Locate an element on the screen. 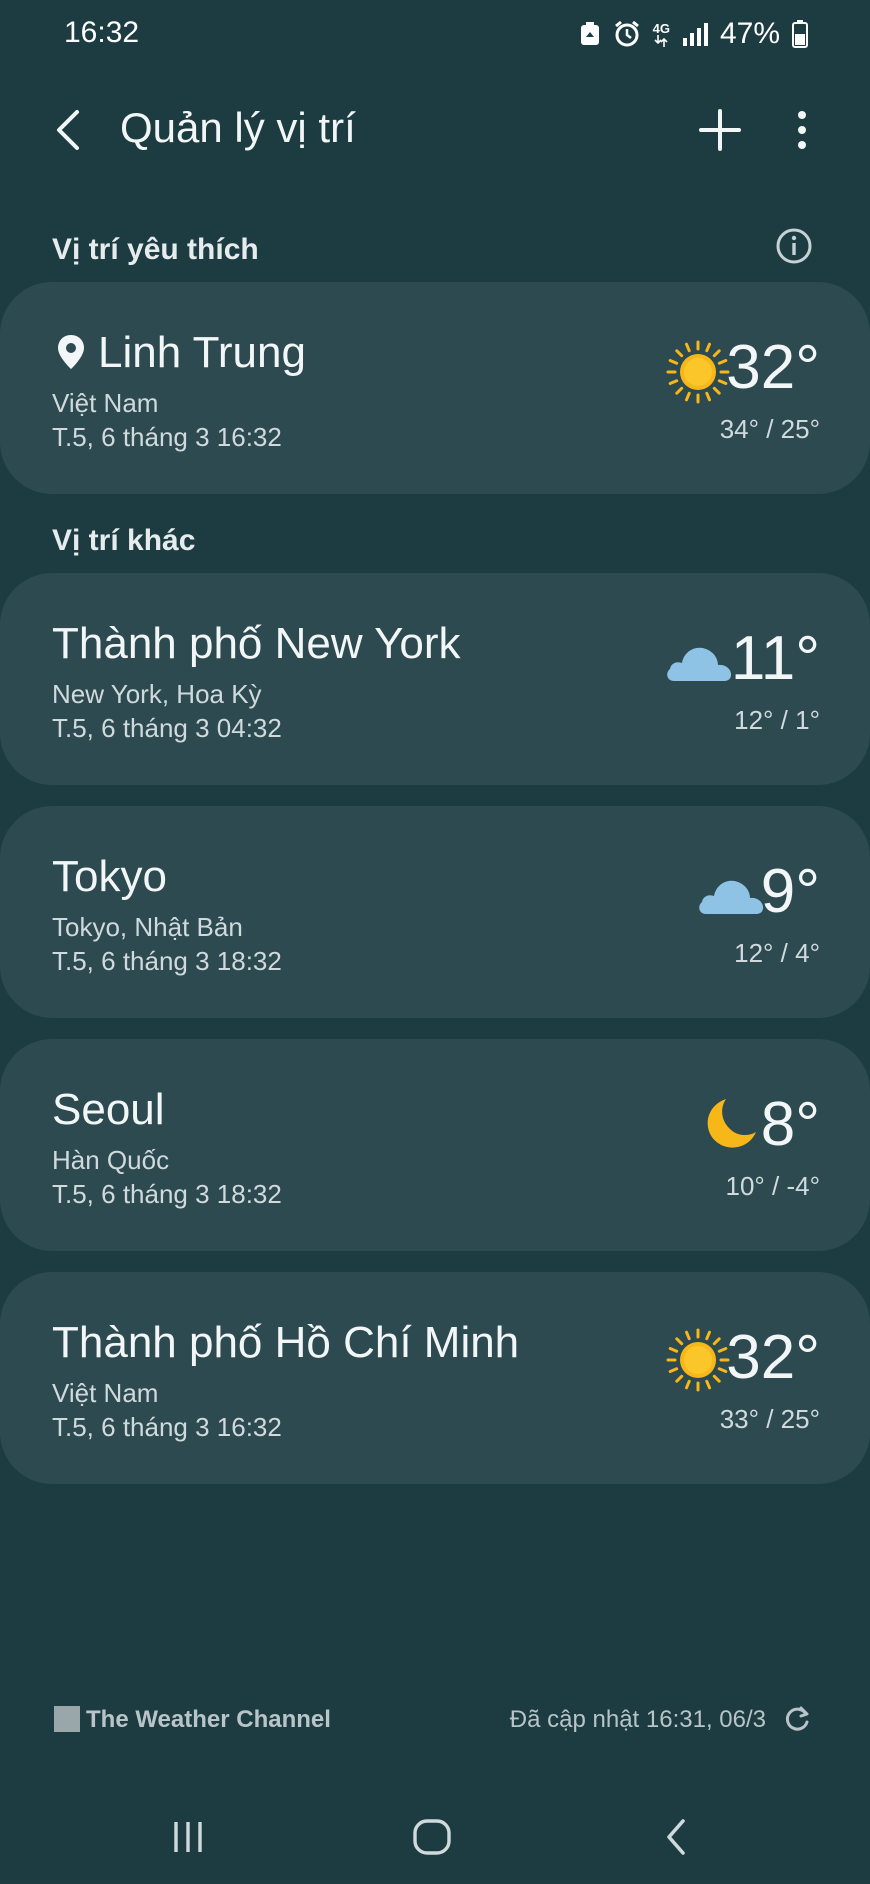 The height and width of the screenshot is (1884, 870). alarm-icon is located at coordinates (627, 34).